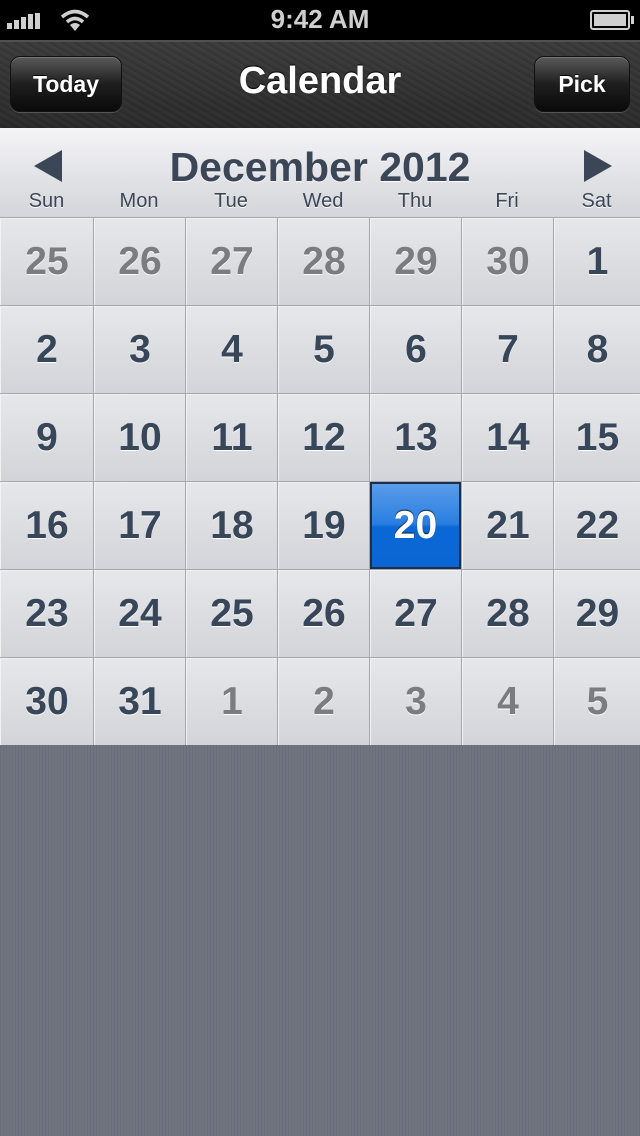 The image size is (640, 1136). I want to click on day-cell: 31, so click(139, 701).